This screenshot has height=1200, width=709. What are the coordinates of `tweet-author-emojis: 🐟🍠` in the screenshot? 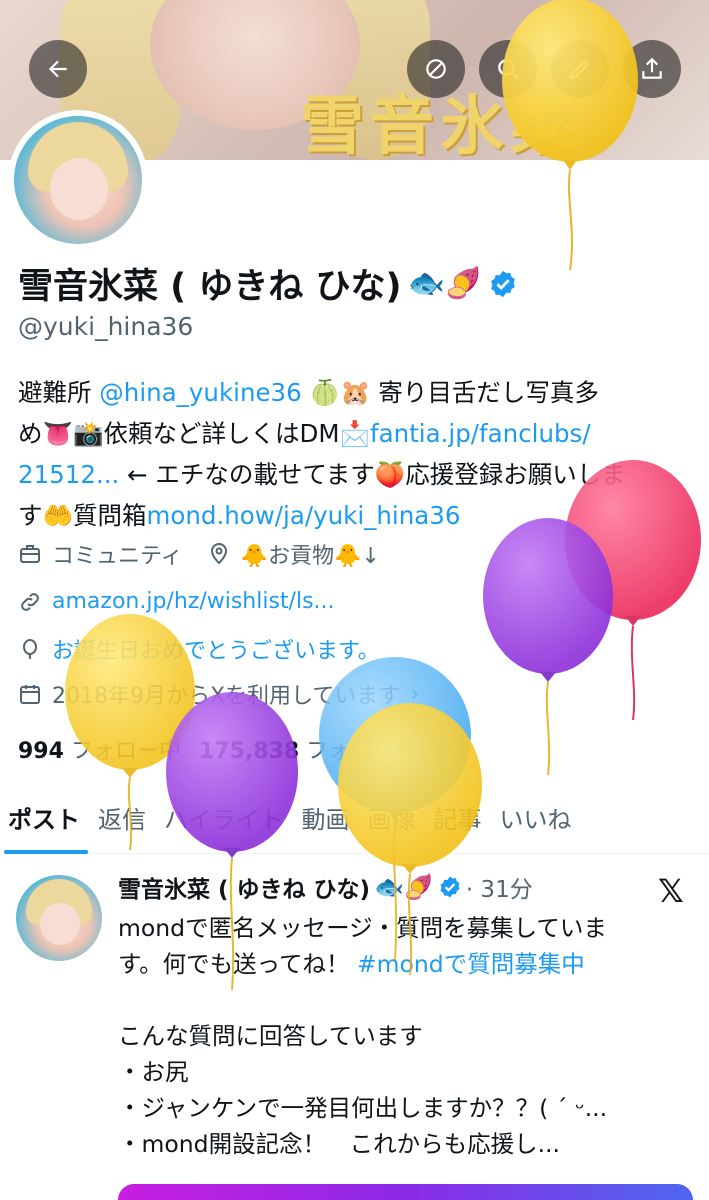 It's located at (404, 887).